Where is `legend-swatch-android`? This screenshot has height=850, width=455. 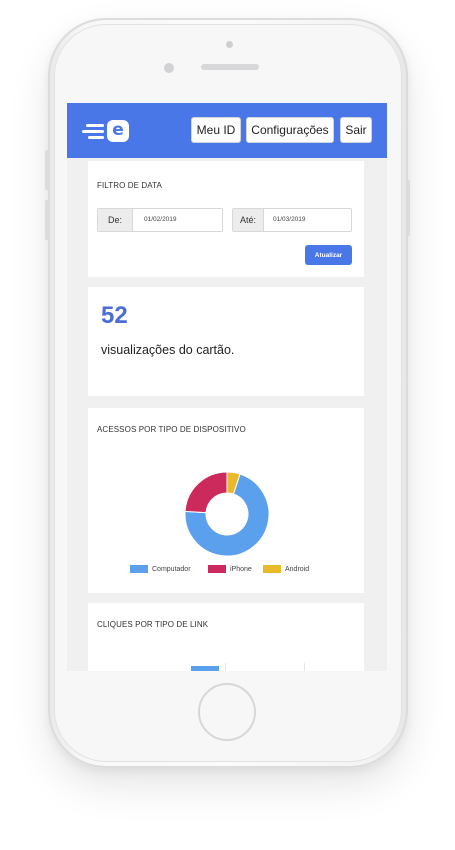
legend-swatch-android is located at coordinates (272, 569).